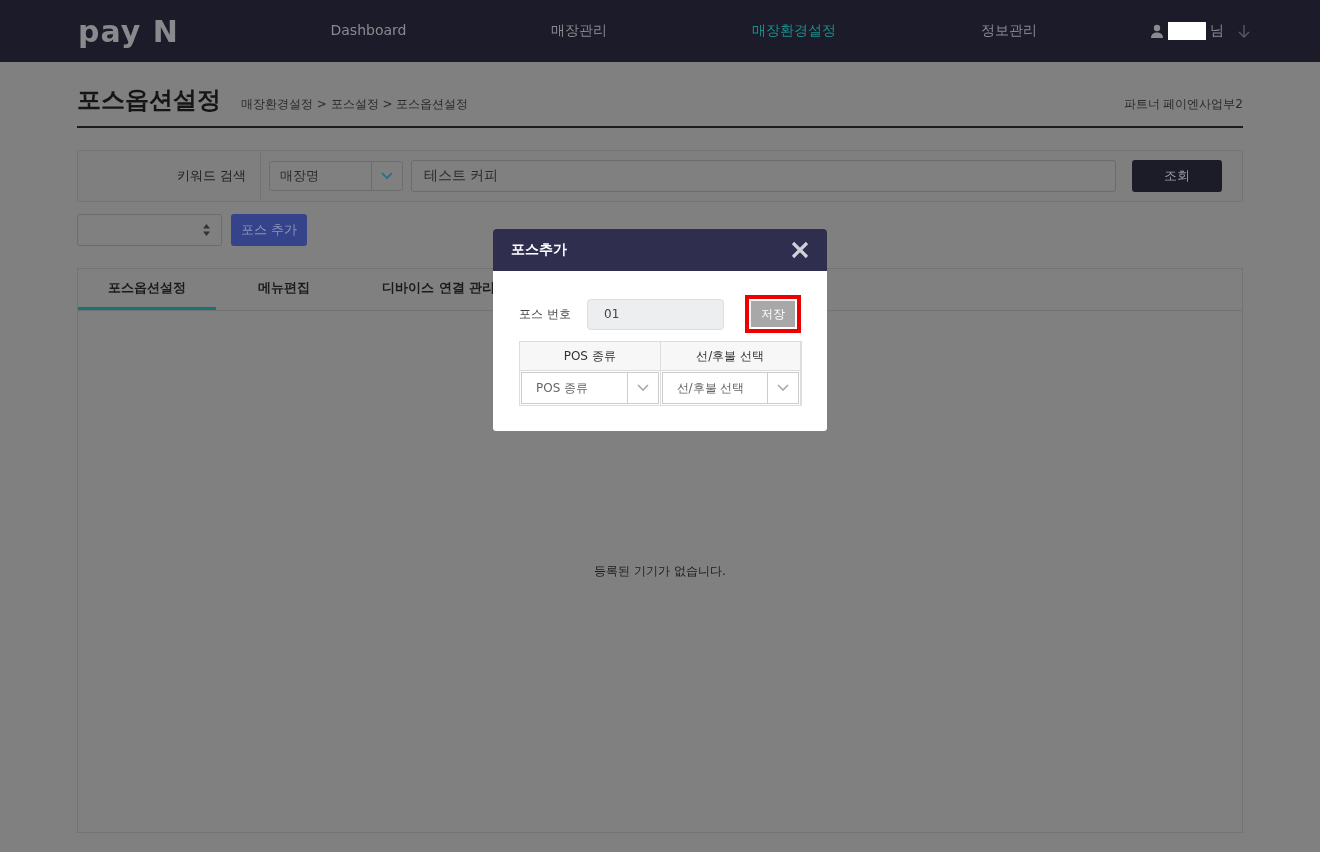 This screenshot has width=1320, height=852. What do you see at coordinates (1177, 176) in the screenshot?
I see `search-button: 조회` at bounding box center [1177, 176].